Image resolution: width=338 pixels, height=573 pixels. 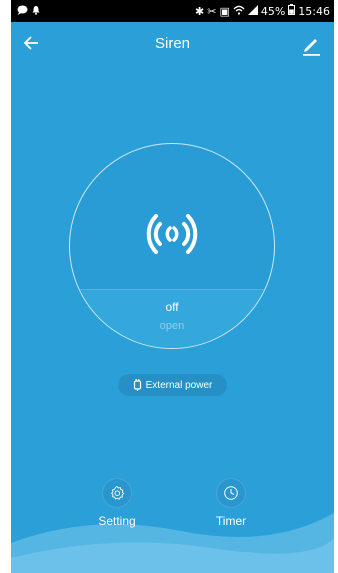 I want to click on battery-icon, so click(x=292, y=11).